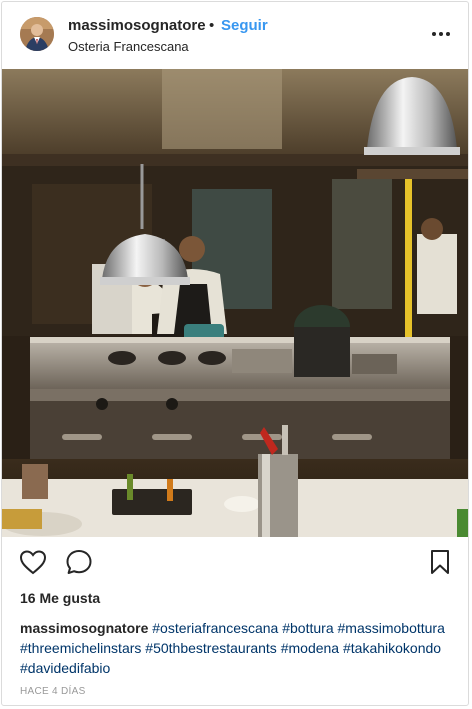 The width and height of the screenshot is (472, 709). What do you see at coordinates (53, 691) in the screenshot?
I see `post-timestamp: HACE 4 DÍAS` at bounding box center [53, 691].